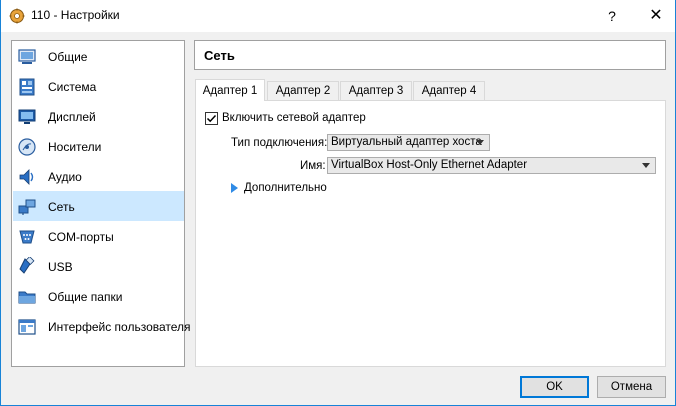 Image resolution: width=676 pixels, height=406 pixels. Describe the element at coordinates (230, 90) in the screenshot. I see `tab-adapter-1: Адаптер 1` at that location.